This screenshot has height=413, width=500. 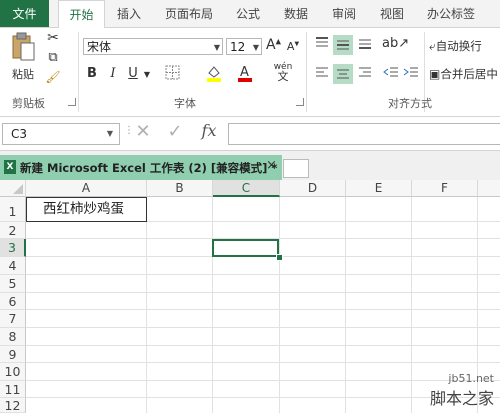 I want to click on phonetic-guide-button: wén 文, so click(x=283, y=72).